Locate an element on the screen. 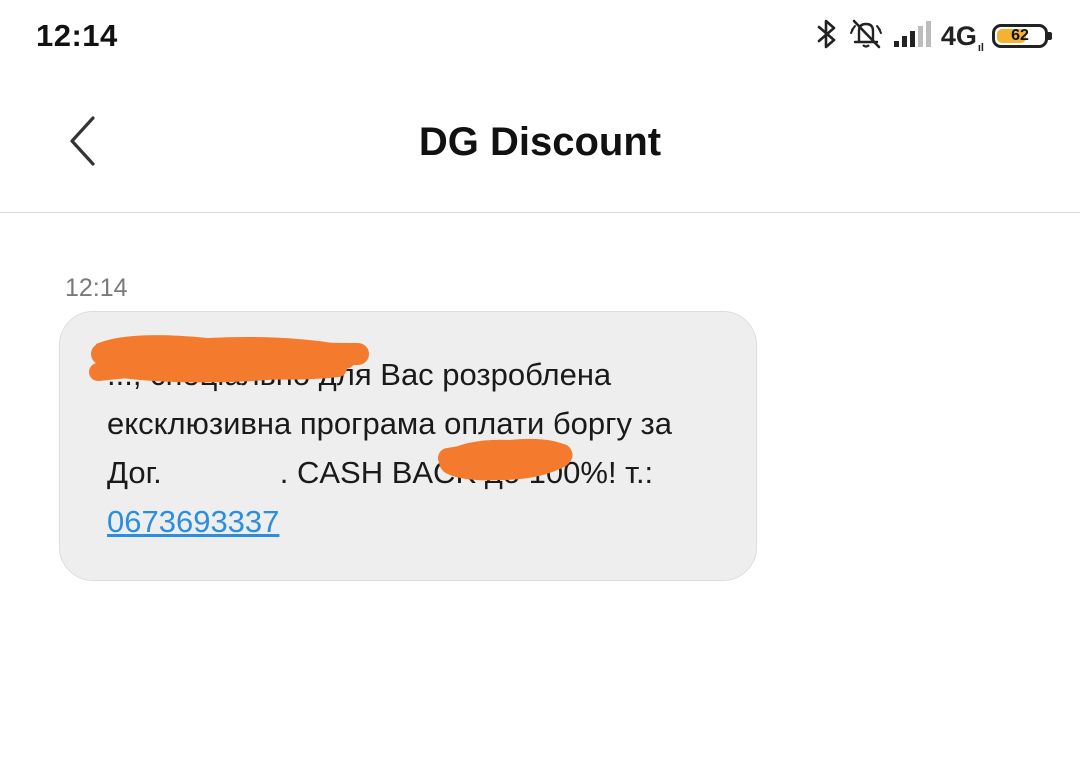 The width and height of the screenshot is (1080, 768). phone-number-link: 0673693337 is located at coordinates (193, 521).